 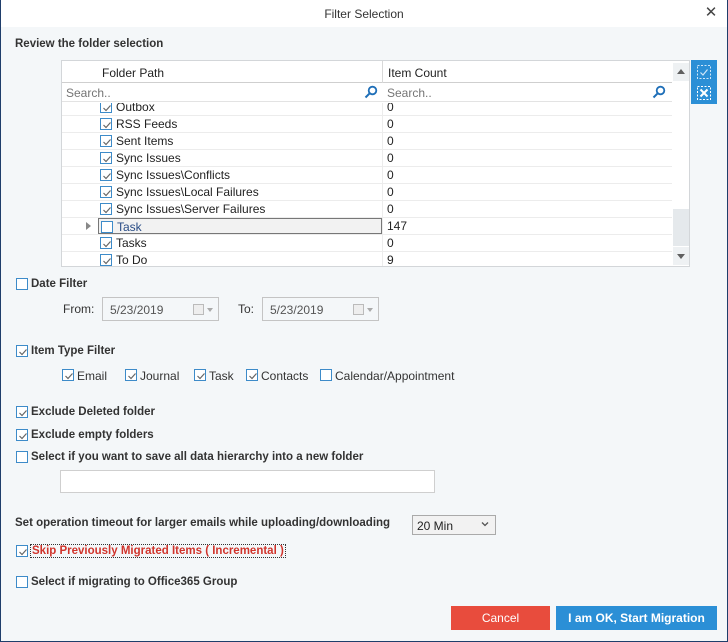 I want to click on save-hierarchy-checkbox, so click(x=22, y=457).